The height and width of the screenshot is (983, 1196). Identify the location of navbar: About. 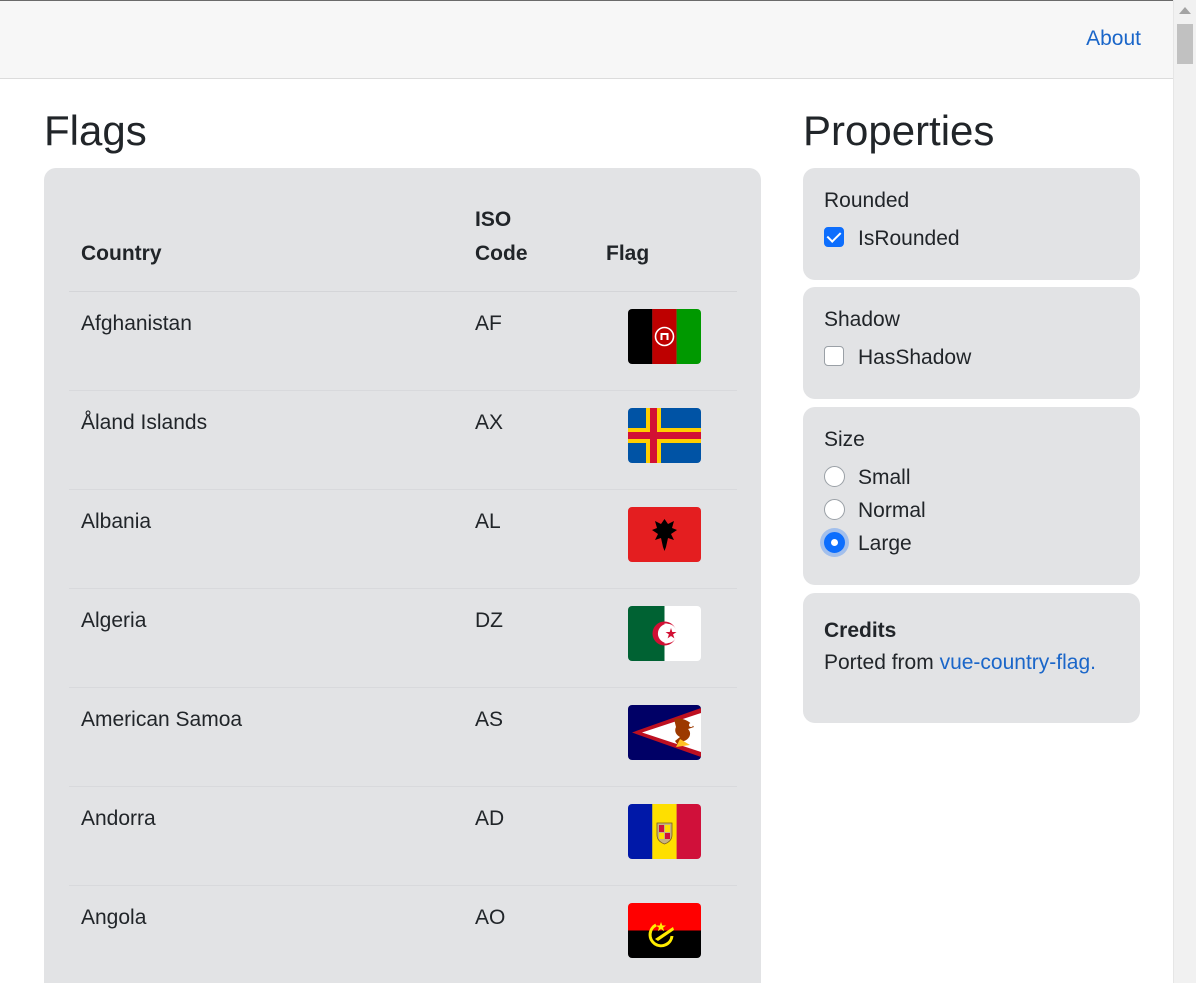
(587, 40).